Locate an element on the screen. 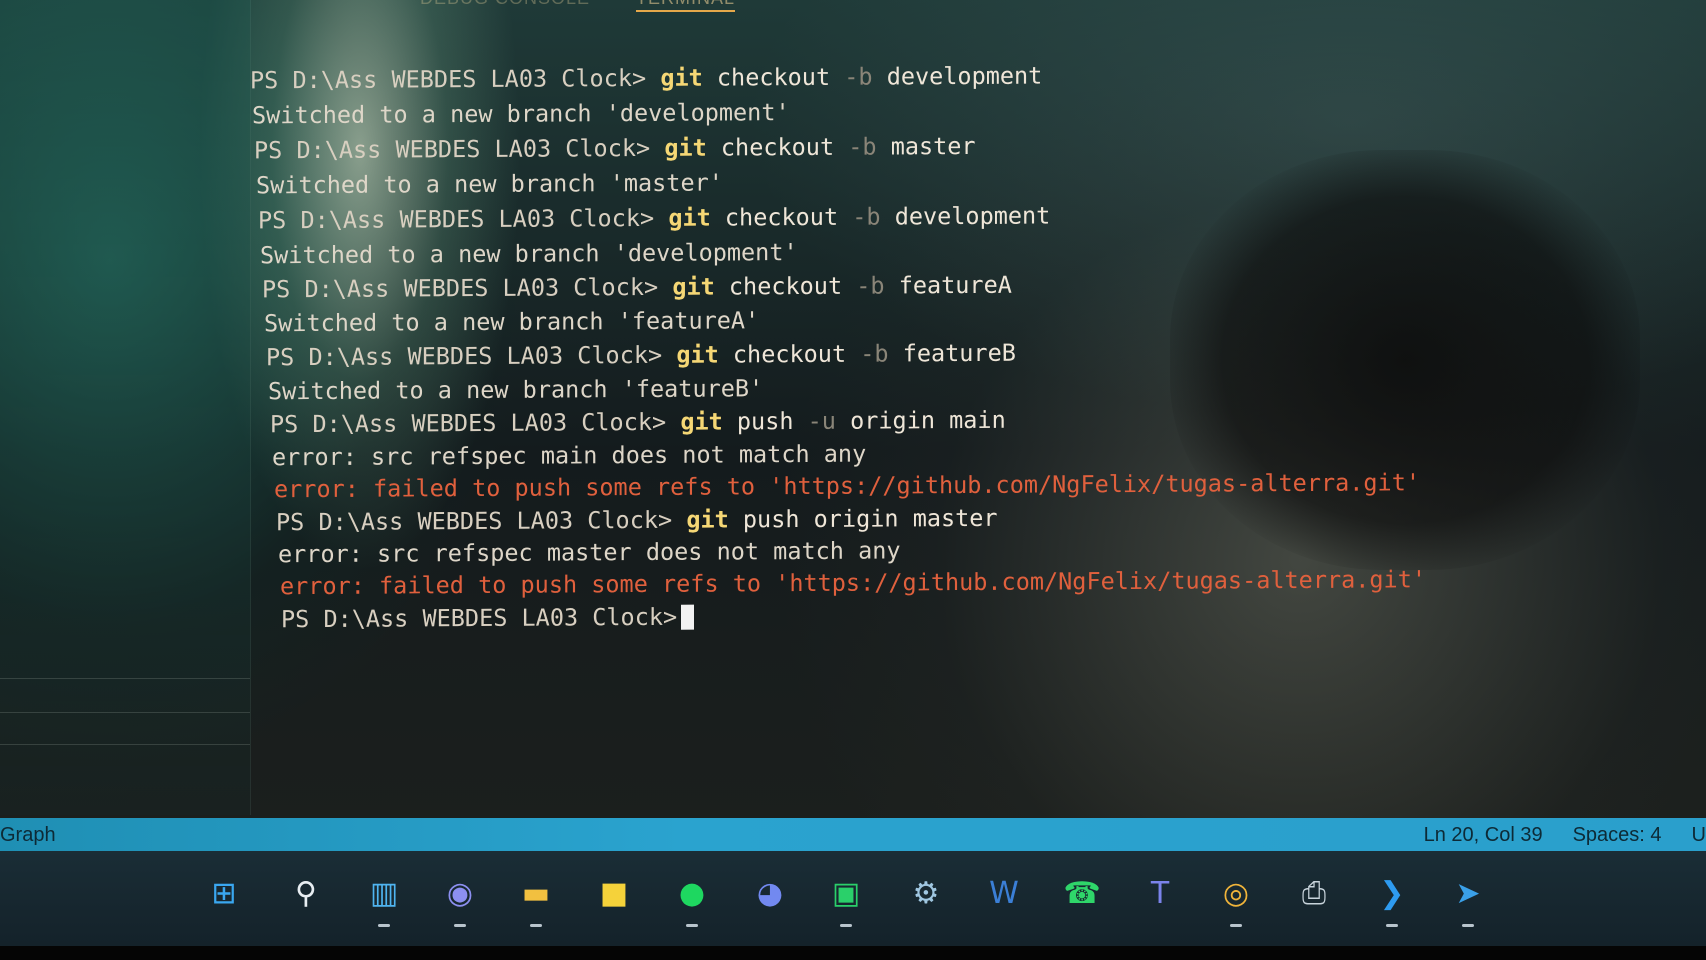  status-graph: Graph is located at coordinates (28, 835).